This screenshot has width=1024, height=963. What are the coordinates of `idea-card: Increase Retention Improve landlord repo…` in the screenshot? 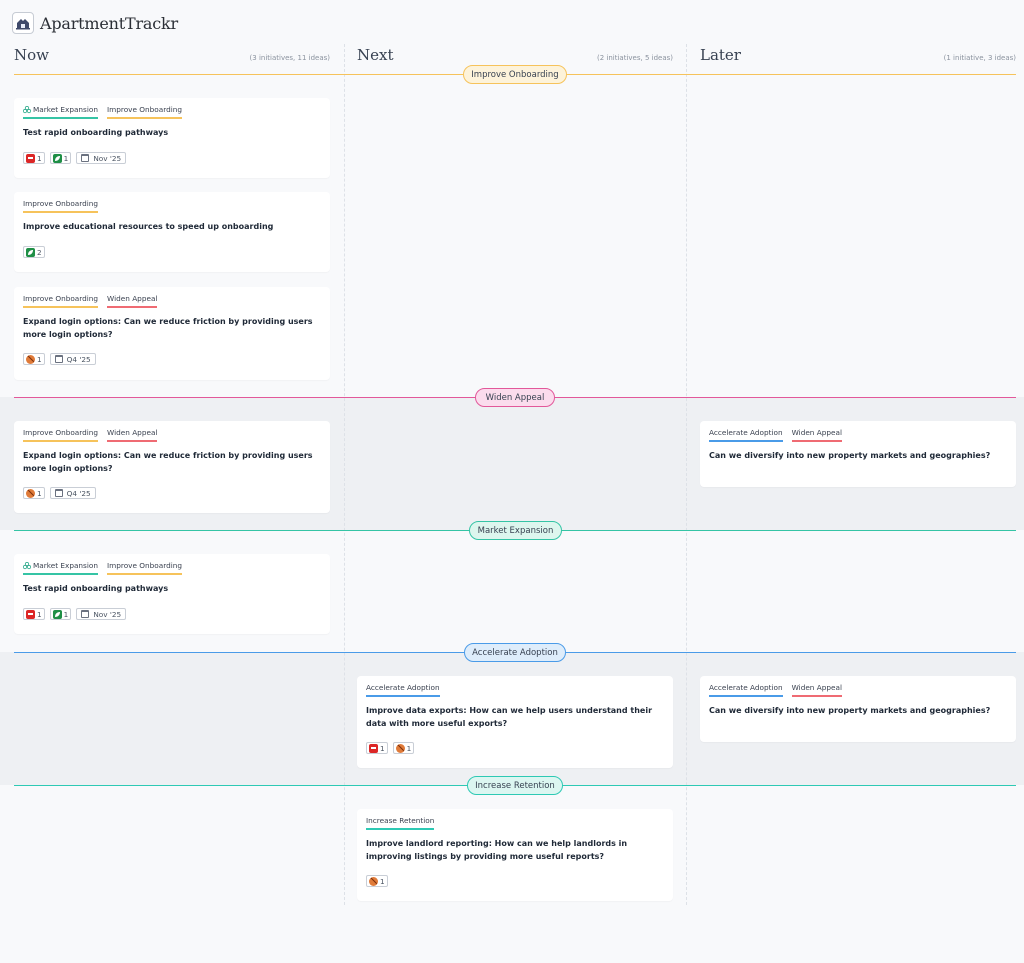 It's located at (515, 855).